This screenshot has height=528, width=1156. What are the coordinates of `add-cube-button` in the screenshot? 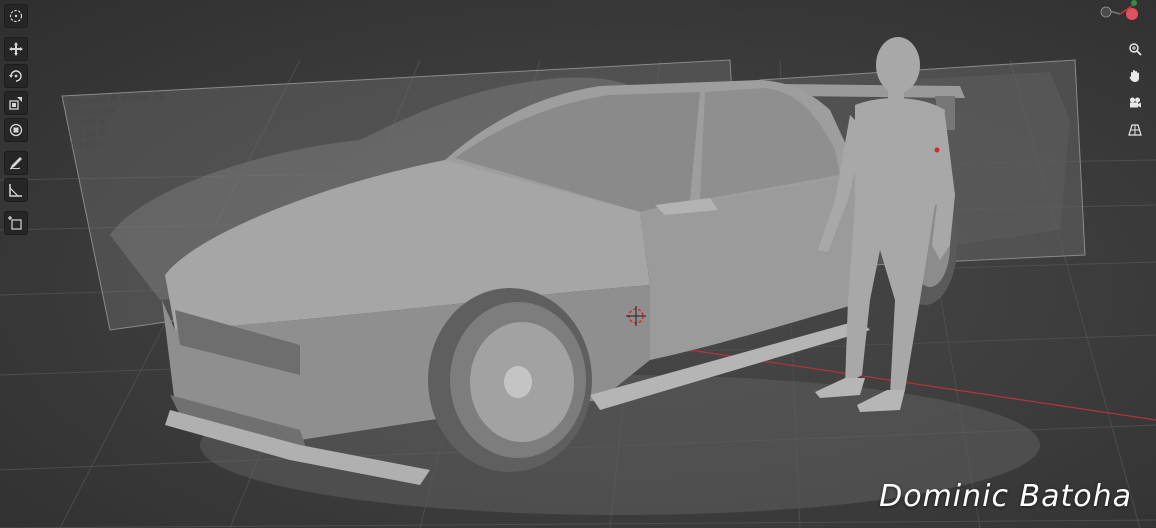 It's located at (16, 223).